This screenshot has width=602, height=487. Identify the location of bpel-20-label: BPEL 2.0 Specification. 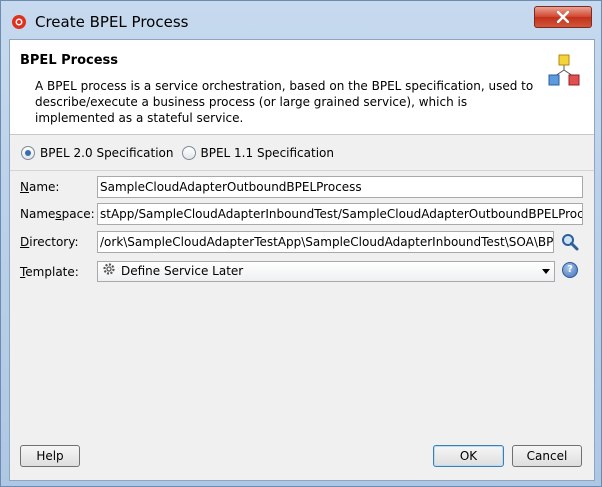
(107, 153).